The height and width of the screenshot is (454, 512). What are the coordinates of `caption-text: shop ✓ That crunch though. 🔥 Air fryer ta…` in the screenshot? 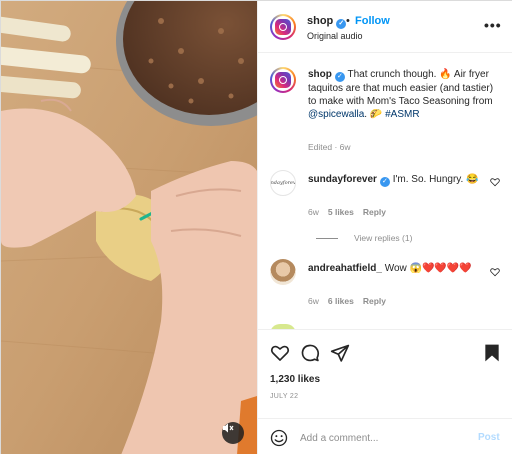 It's located at (403, 94).